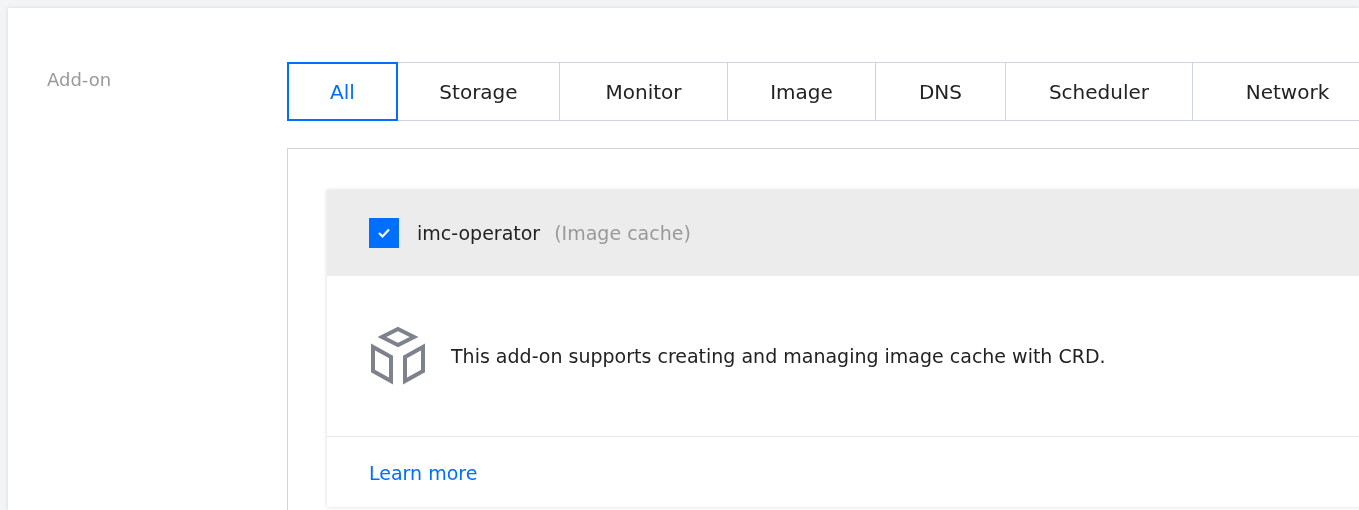  What do you see at coordinates (398, 356) in the screenshot?
I see `cube-icon` at bounding box center [398, 356].